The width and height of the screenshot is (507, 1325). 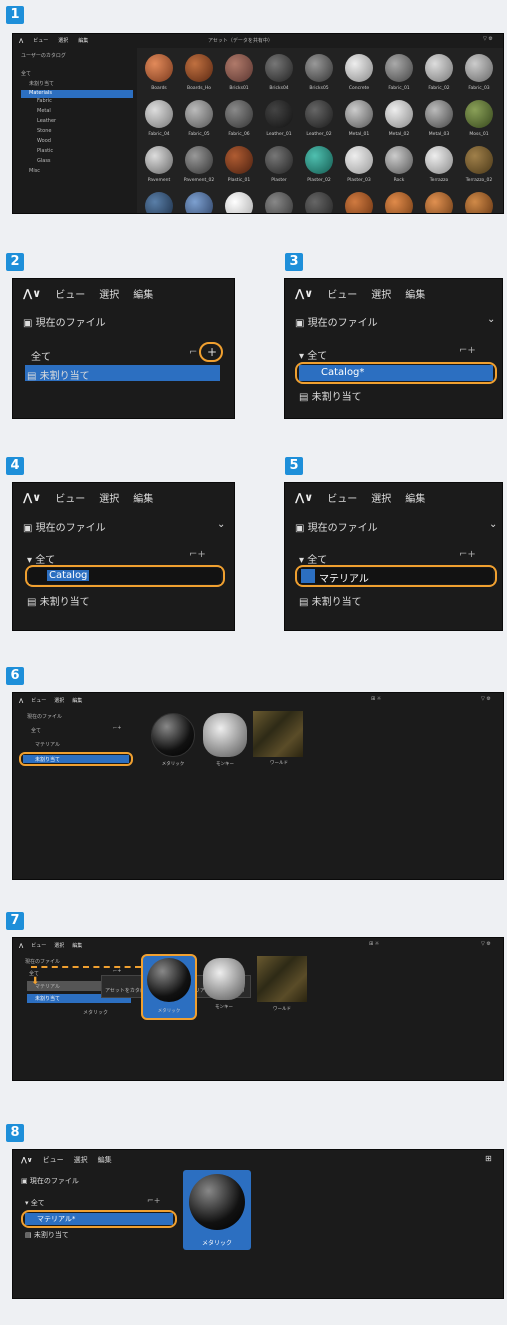 I want to click on asset-world: ワールド, so click(x=279, y=738).